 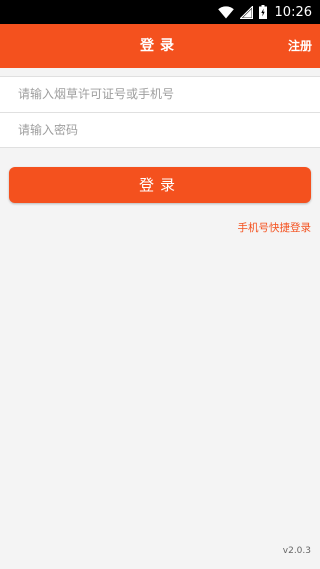 I want to click on app-bar: 登录 注册, so click(x=160, y=46).